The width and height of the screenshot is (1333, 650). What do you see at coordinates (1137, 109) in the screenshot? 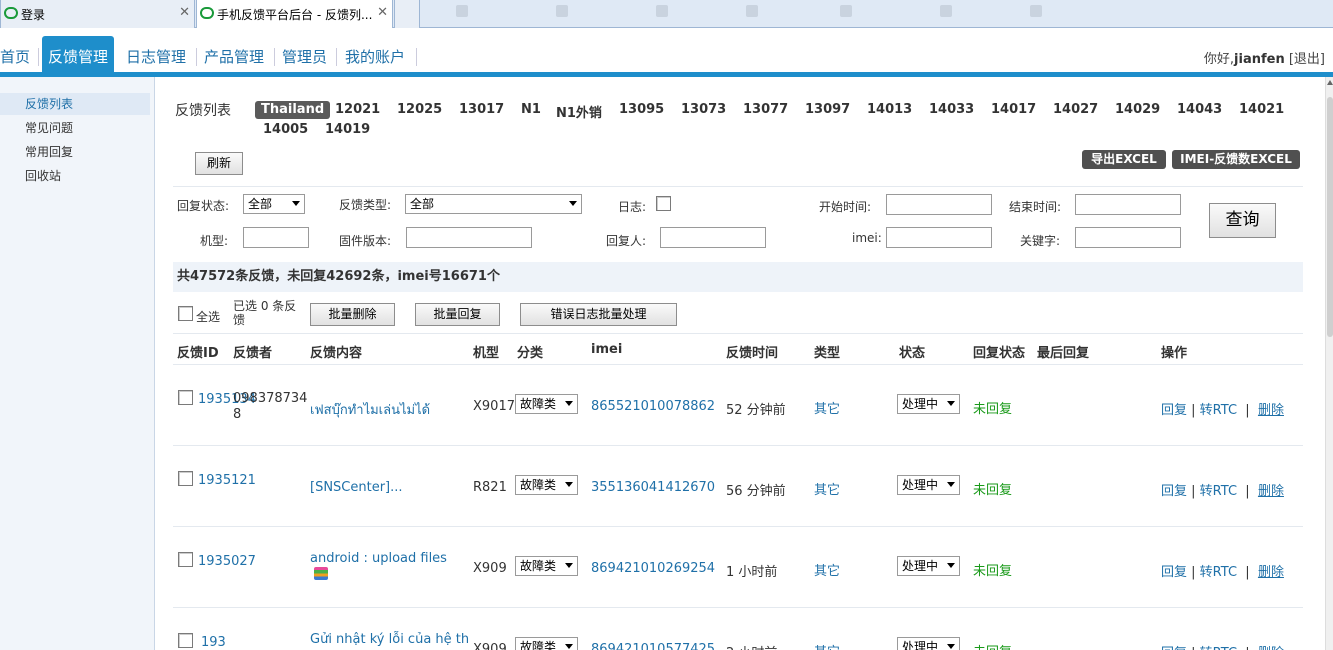
I see `filter-tag: 14029` at bounding box center [1137, 109].